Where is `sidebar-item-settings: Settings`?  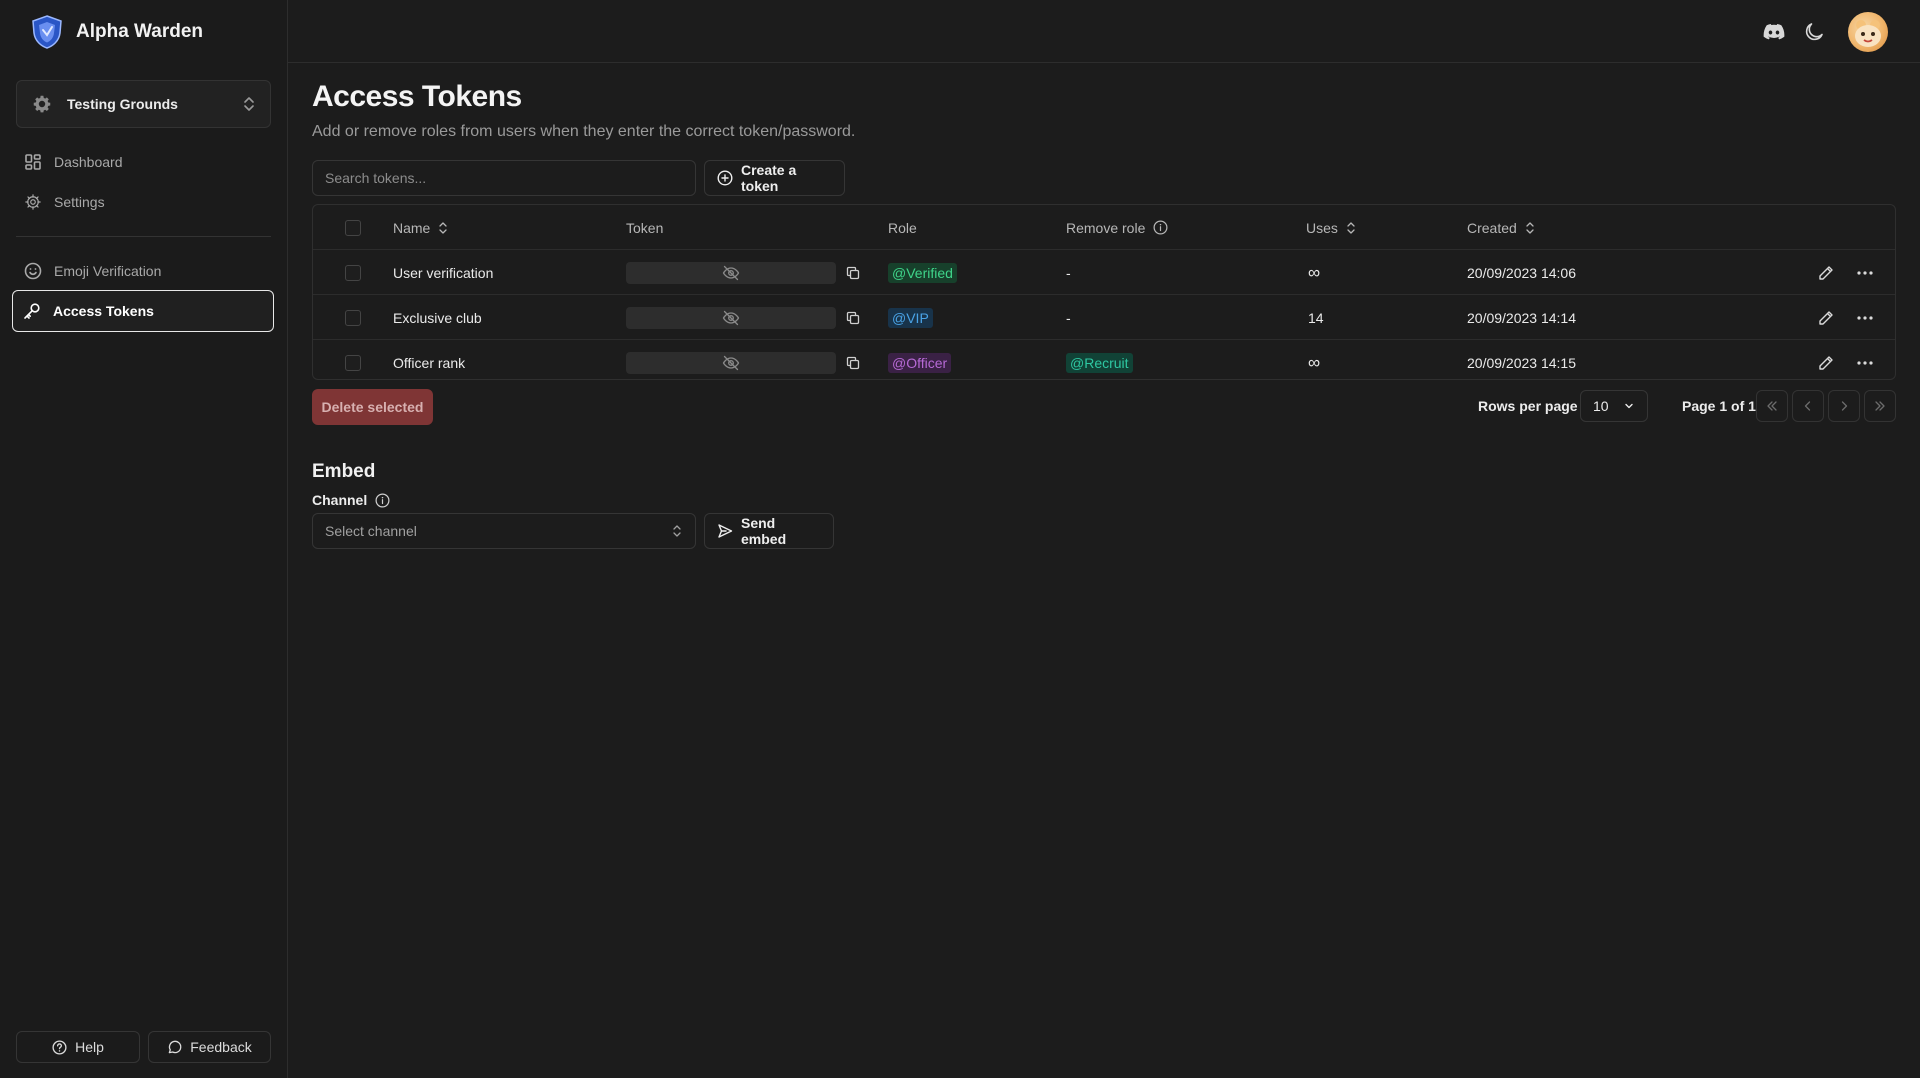
sidebar-item-settings: Settings is located at coordinates (144, 202).